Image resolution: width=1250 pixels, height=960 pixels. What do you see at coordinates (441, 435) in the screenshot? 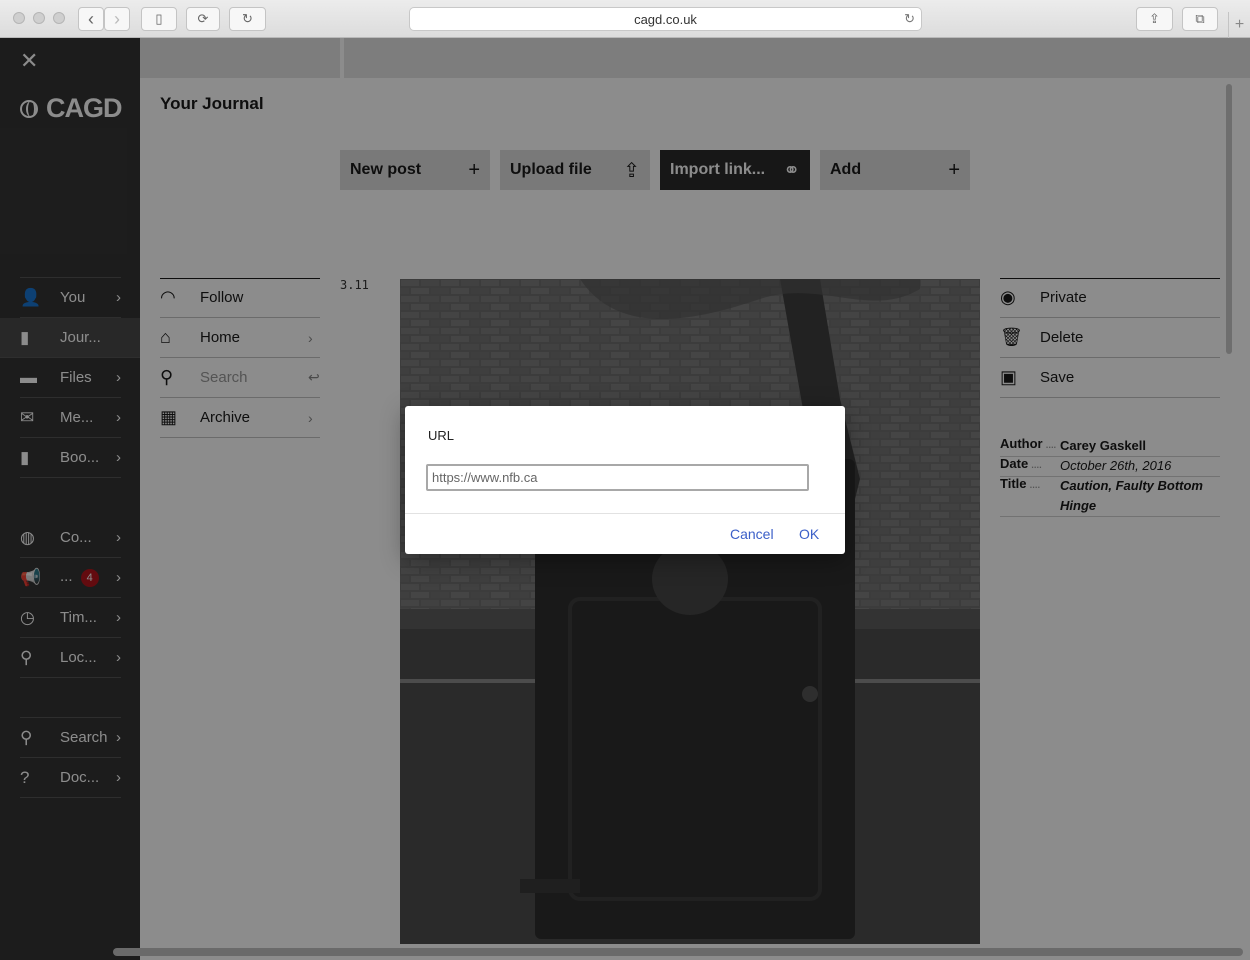
I see `url-label: URL` at bounding box center [441, 435].